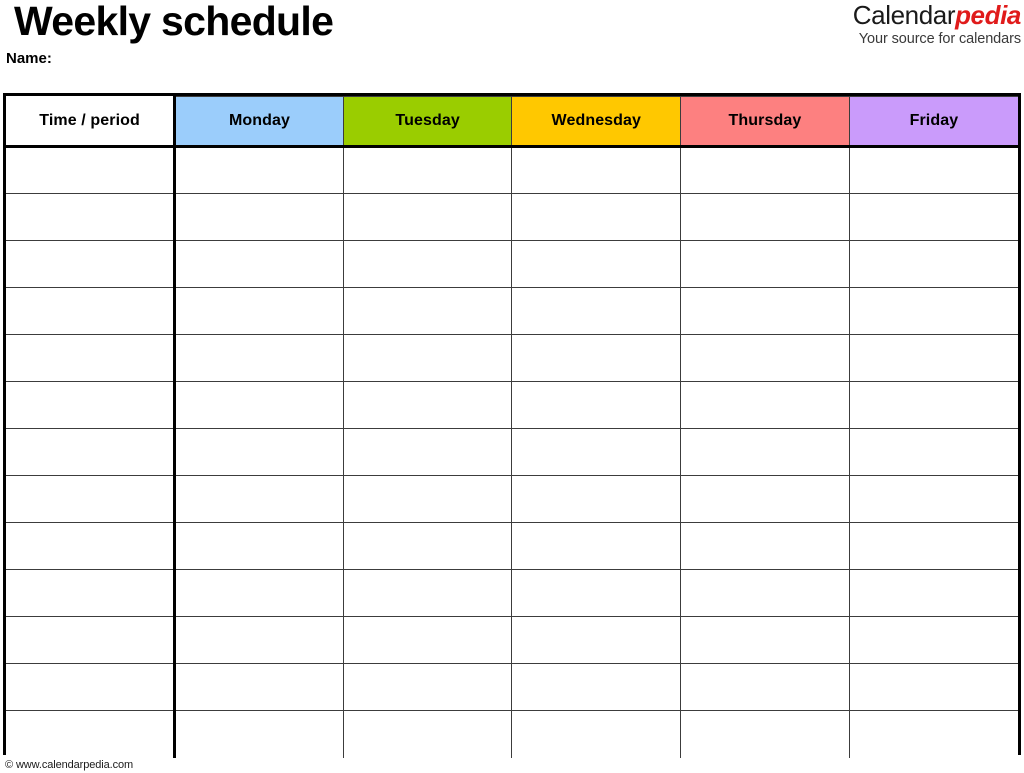 The width and height of the screenshot is (1024, 773). Describe the element at coordinates (596, 122) in the screenshot. I see `column-header-wednesday: Wednesday` at that location.